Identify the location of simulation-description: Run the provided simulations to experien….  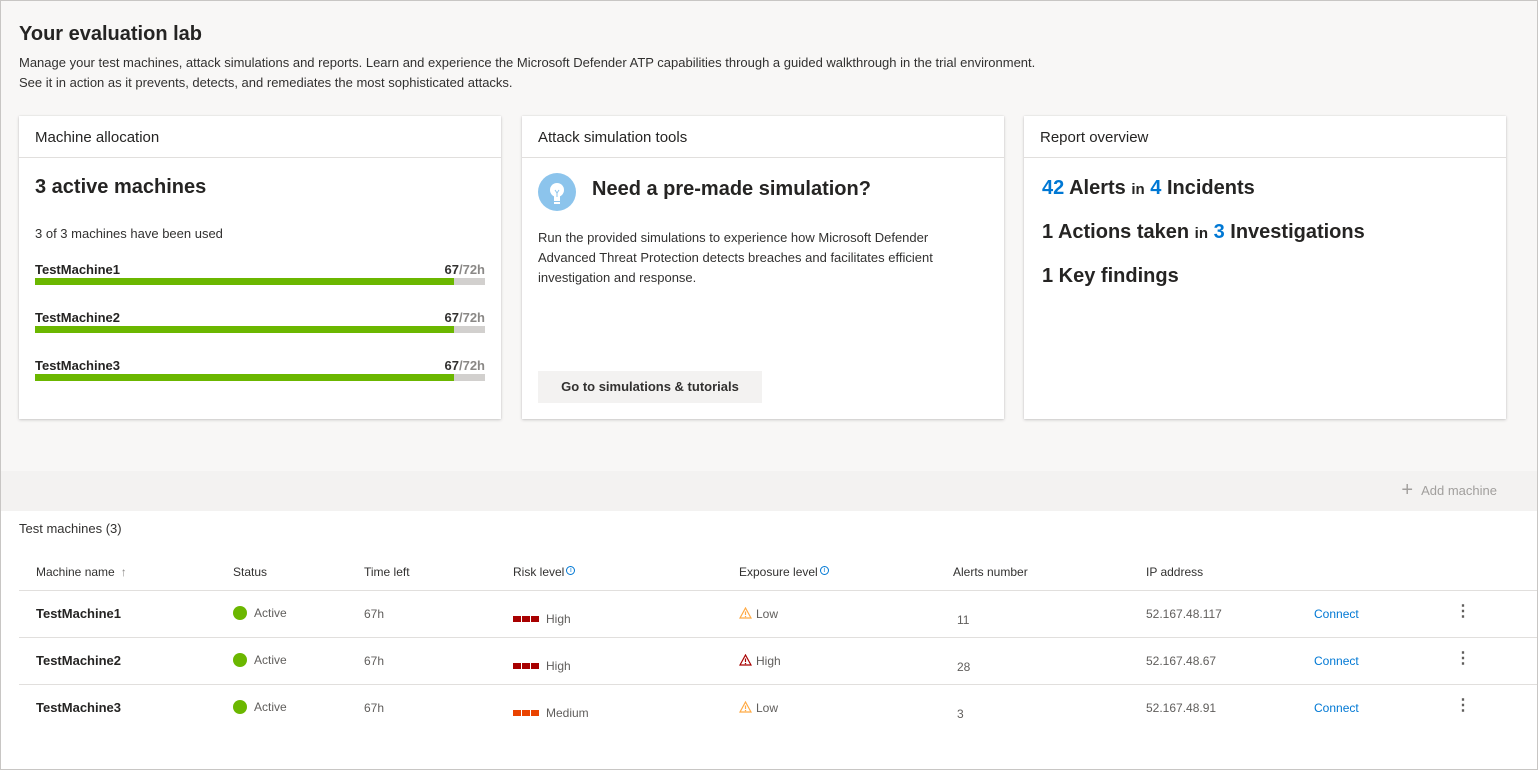
(735, 257).